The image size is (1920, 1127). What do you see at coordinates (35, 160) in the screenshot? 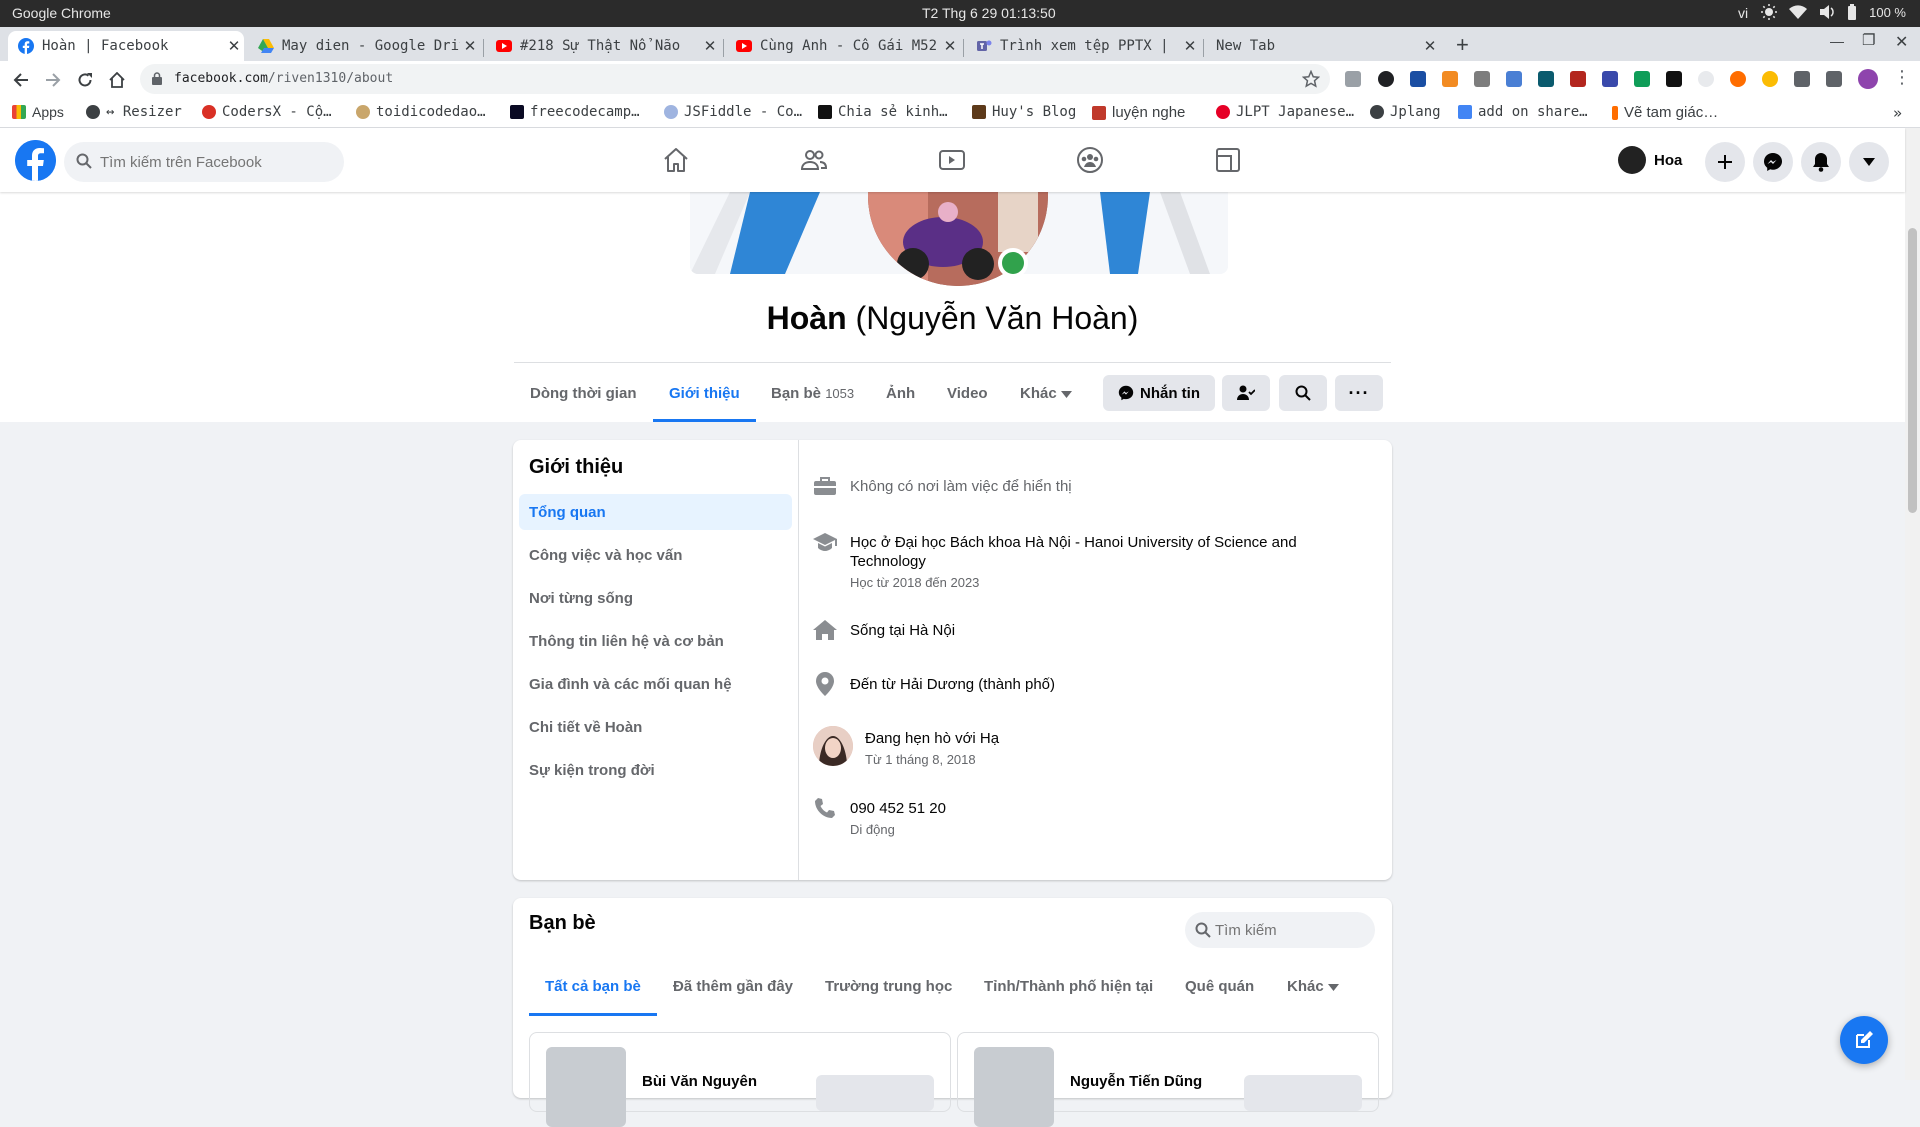
I see `facebook-logo` at bounding box center [35, 160].